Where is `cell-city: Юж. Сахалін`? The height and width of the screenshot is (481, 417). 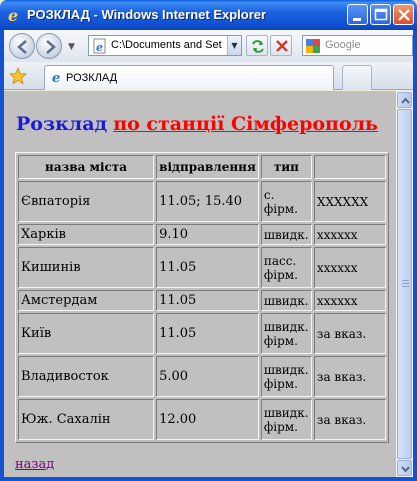
cell-city: Юж. Сахалін is located at coordinates (86, 419).